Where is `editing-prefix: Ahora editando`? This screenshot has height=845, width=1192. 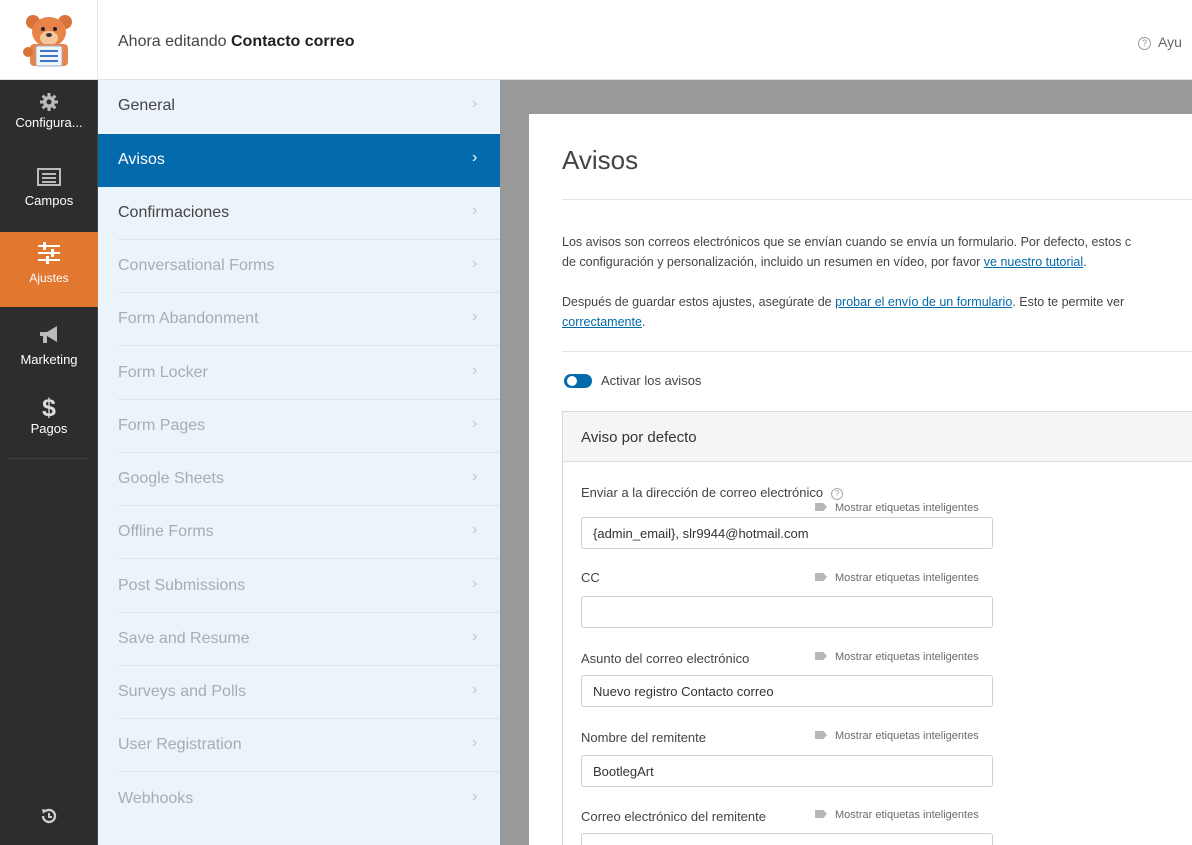 editing-prefix: Ahora editando is located at coordinates (172, 41).